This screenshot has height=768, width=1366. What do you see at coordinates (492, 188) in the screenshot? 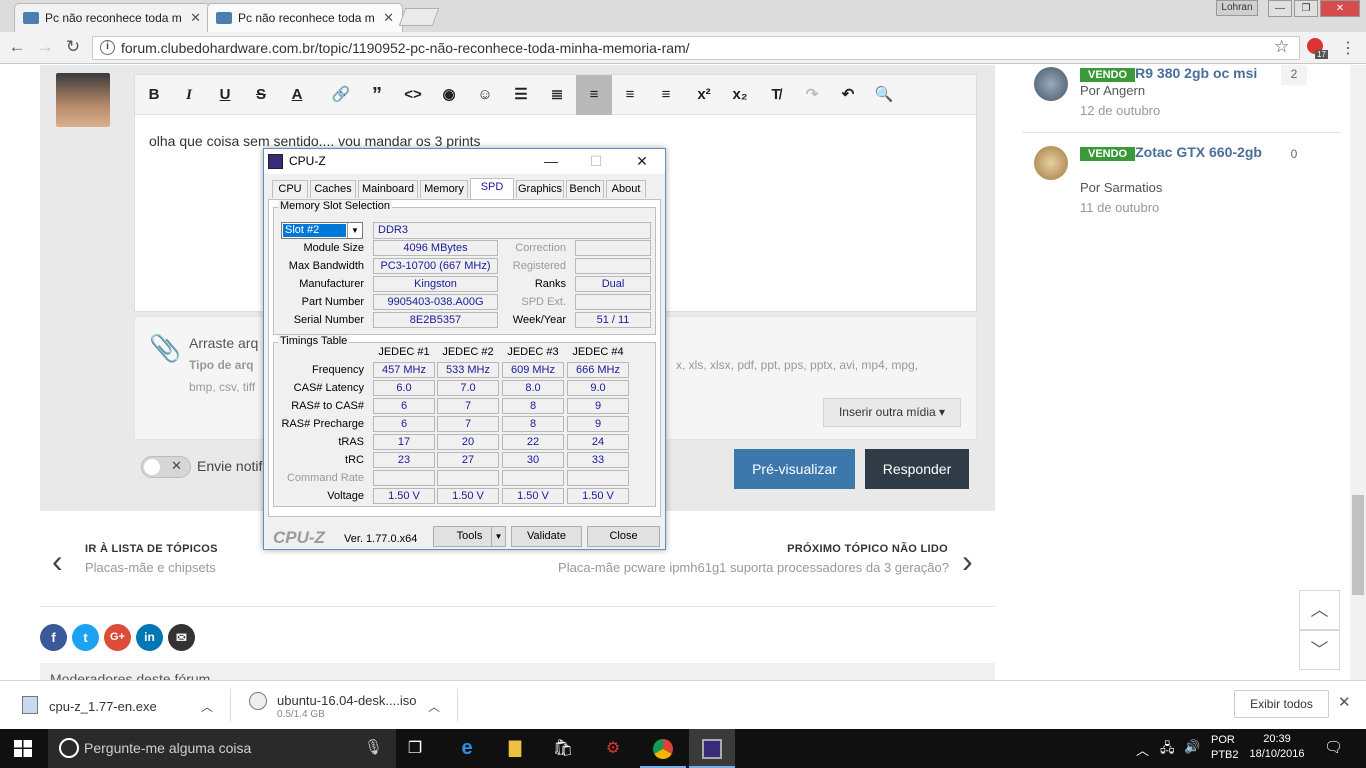
I see `tab-spd: SPD` at bounding box center [492, 188].